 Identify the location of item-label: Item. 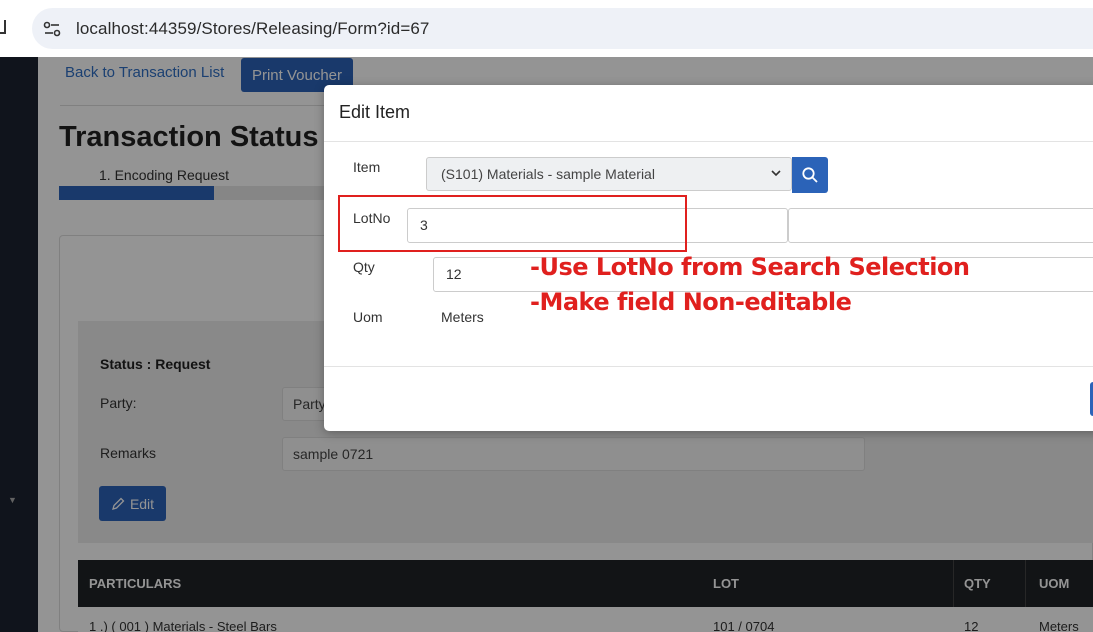
(367, 167).